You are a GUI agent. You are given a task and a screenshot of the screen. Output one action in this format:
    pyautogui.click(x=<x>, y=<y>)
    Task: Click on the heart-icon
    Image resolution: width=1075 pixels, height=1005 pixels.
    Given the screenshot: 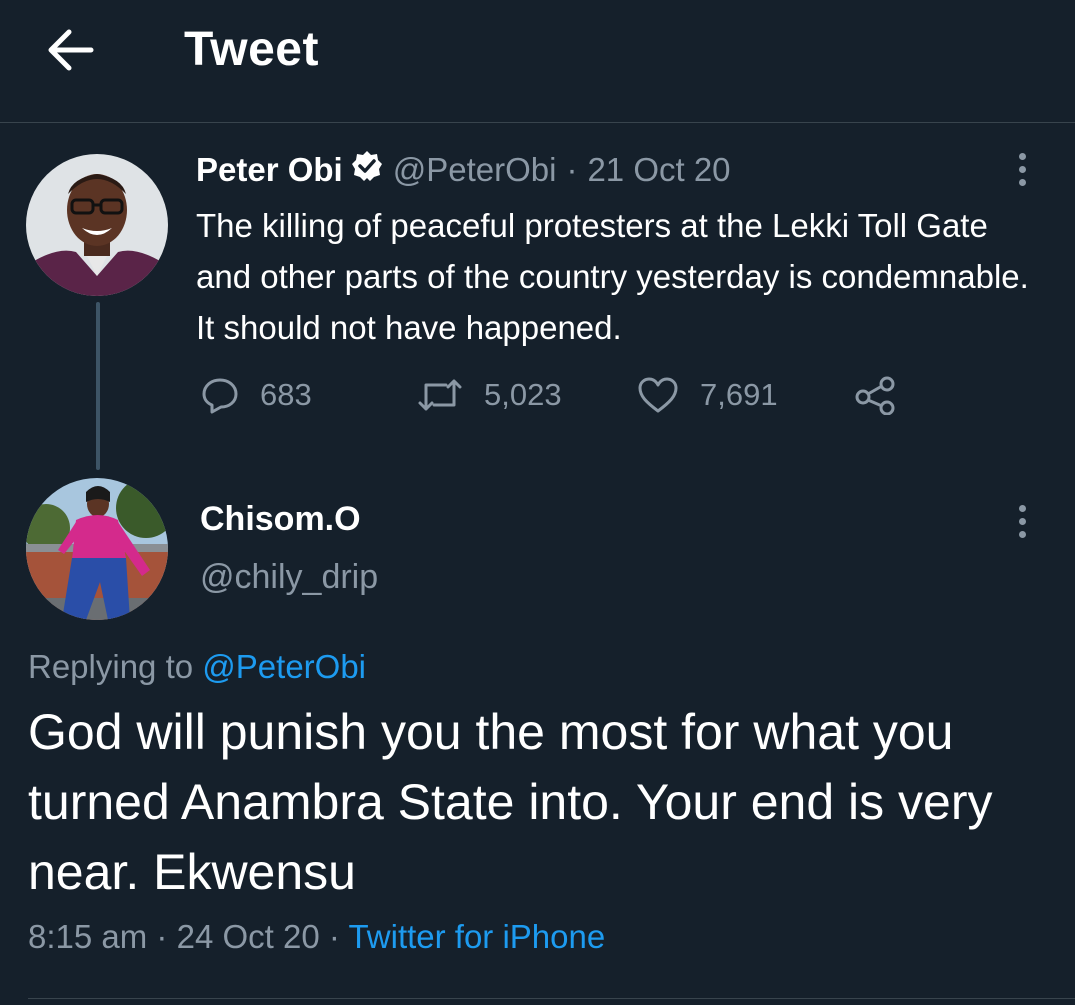 What is the action you would take?
    pyautogui.click(x=658, y=395)
    